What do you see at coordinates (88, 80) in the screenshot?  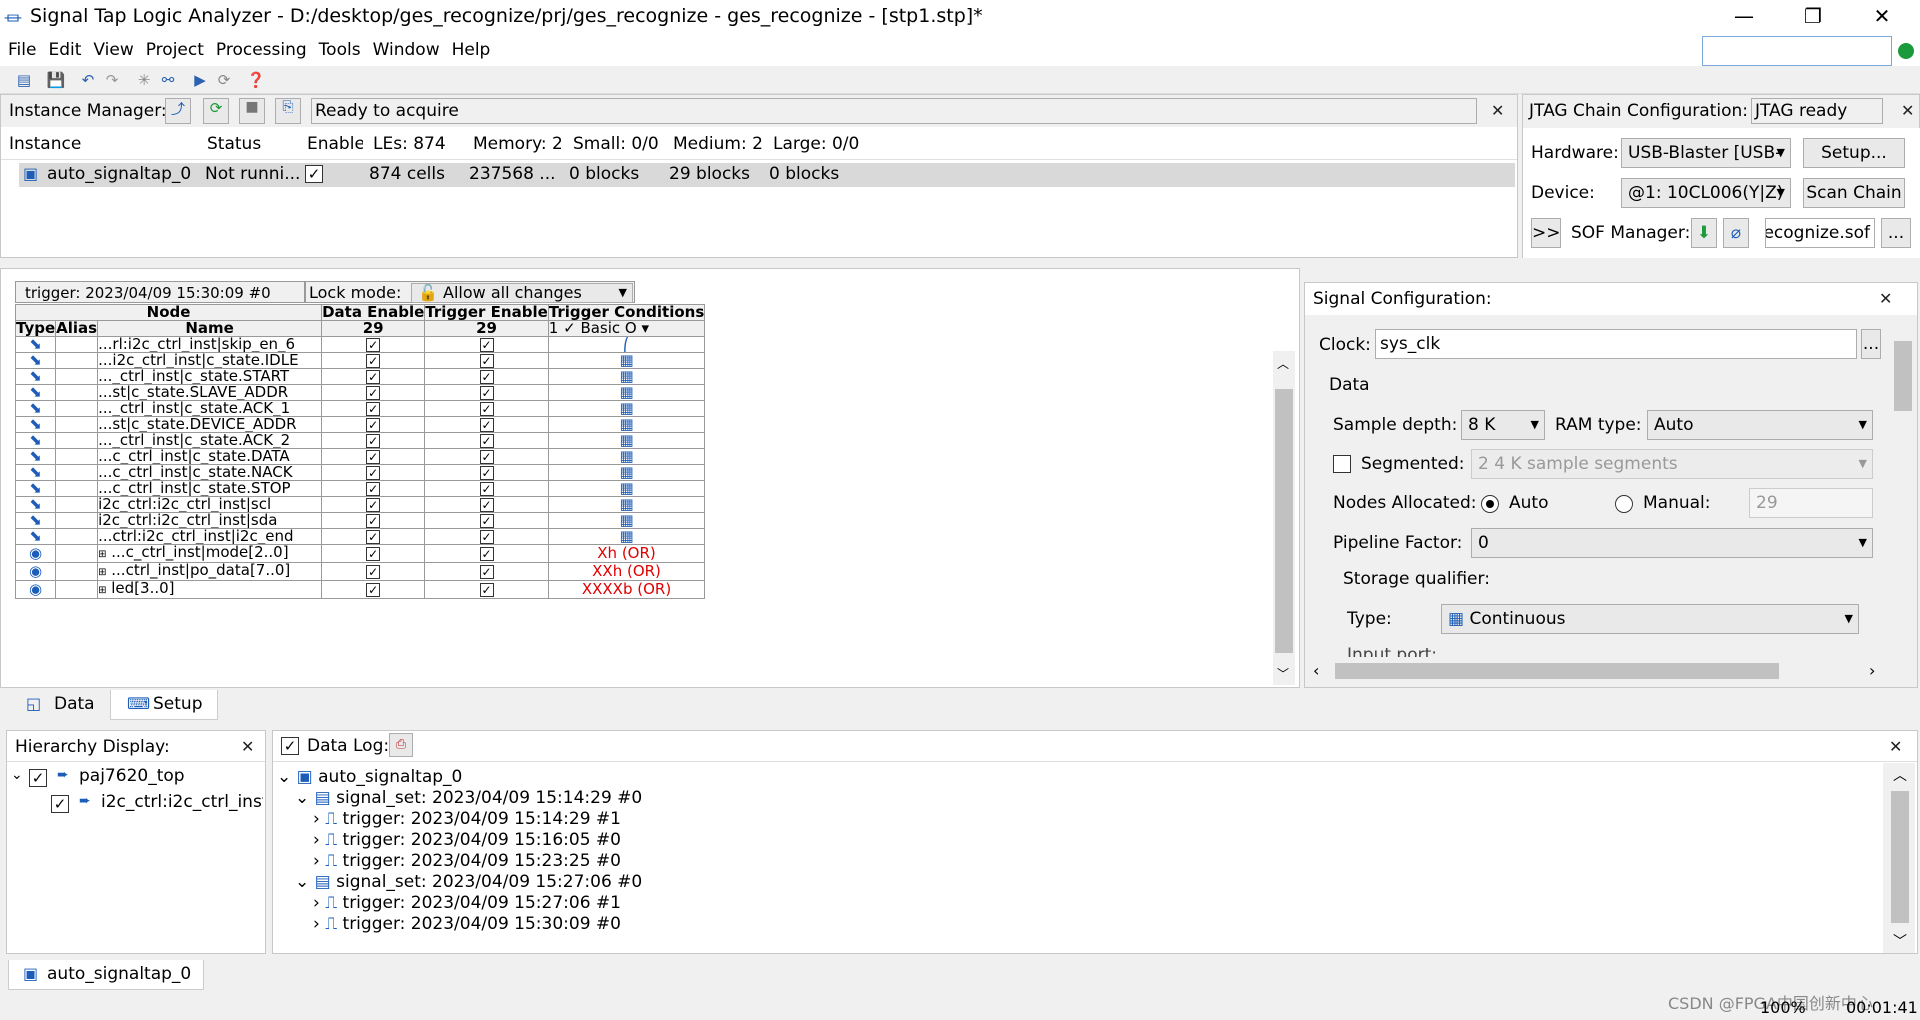 I see `undo-icon: ↶` at bounding box center [88, 80].